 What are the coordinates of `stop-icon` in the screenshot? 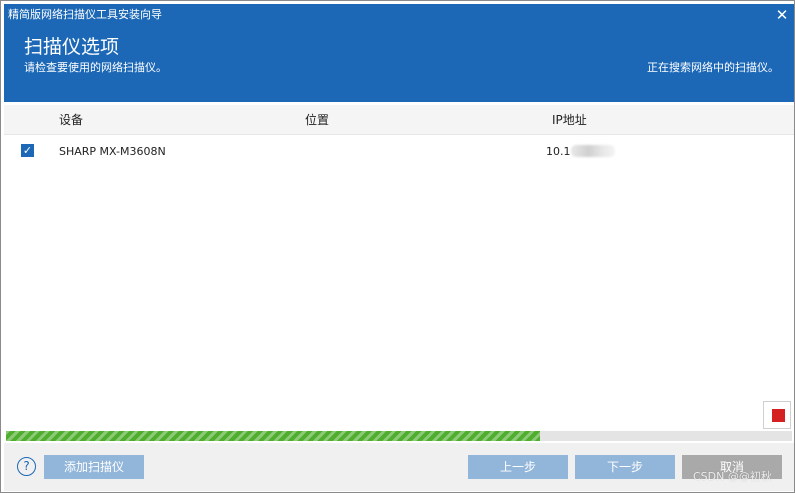 It's located at (778, 415).